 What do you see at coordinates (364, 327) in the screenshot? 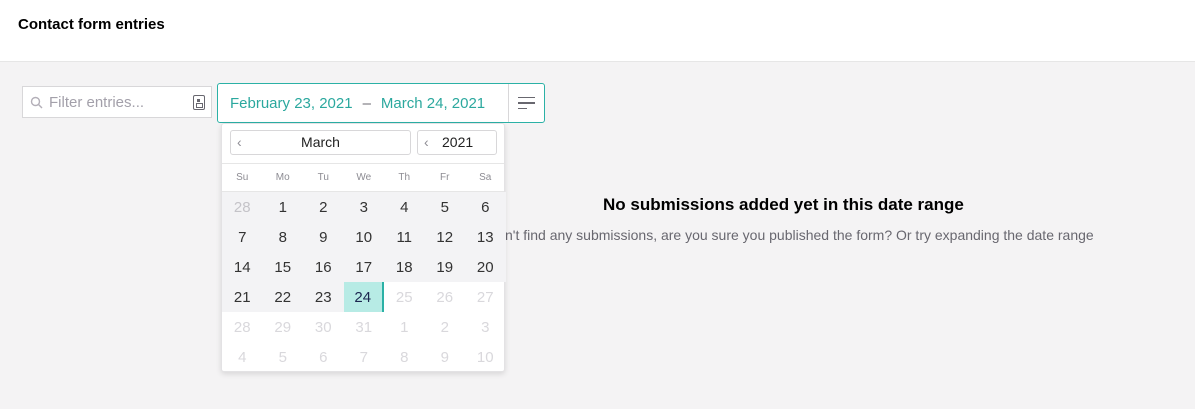
I see `day-cell: 31` at bounding box center [364, 327].